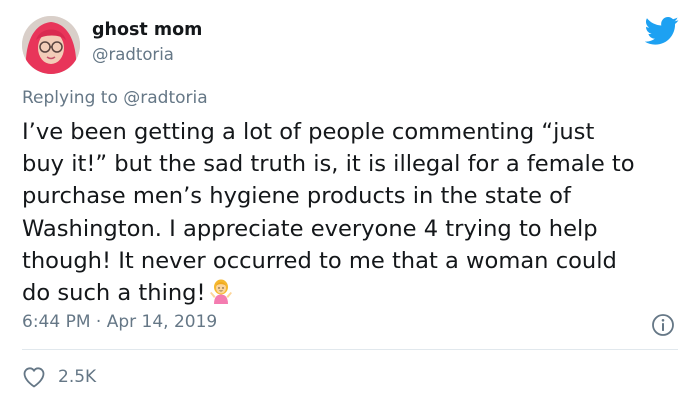  I want to click on heart-icon, so click(34, 377).